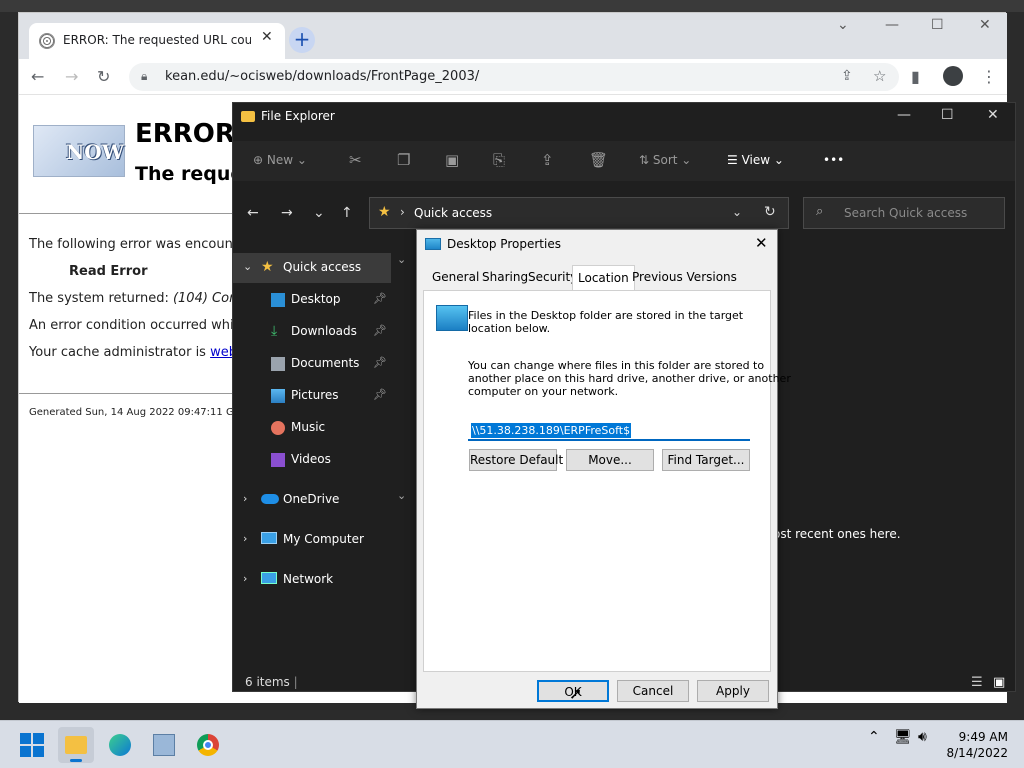 The image size is (1024, 768). Describe the element at coordinates (312, 332) in the screenshot. I see `sidebar-item-downloads: ⤓ Downloads 📌︎` at that location.